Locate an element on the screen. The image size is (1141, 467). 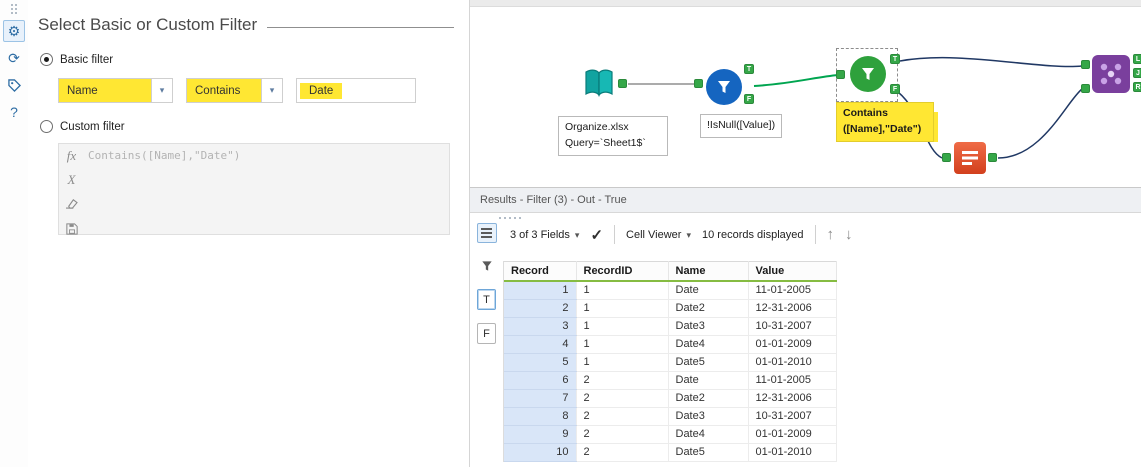
arrow-up-icon: ↑ is located at coordinates (831, 234).